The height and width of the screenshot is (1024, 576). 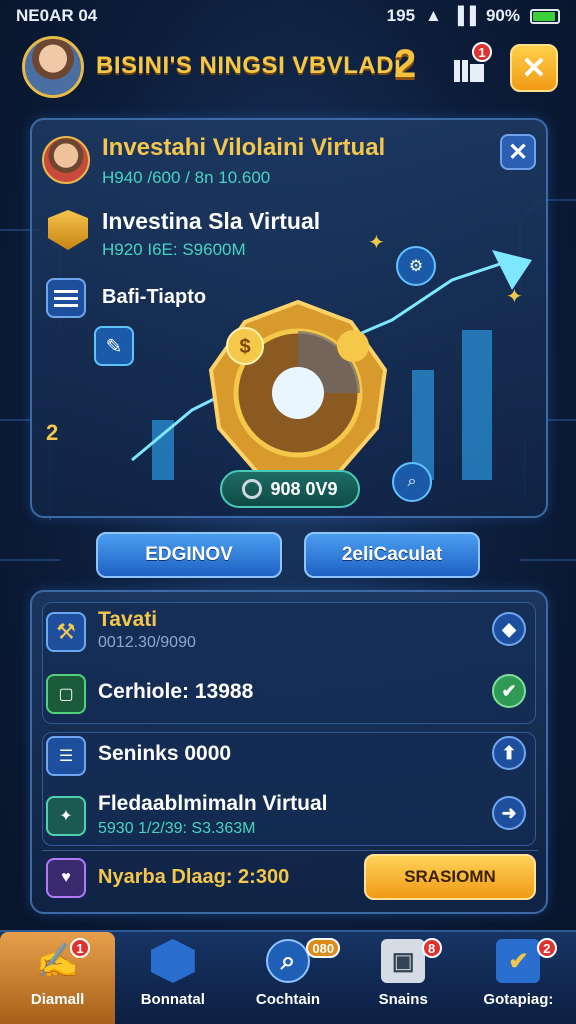 I want to click on close-button: ✕, so click(x=534, y=68).